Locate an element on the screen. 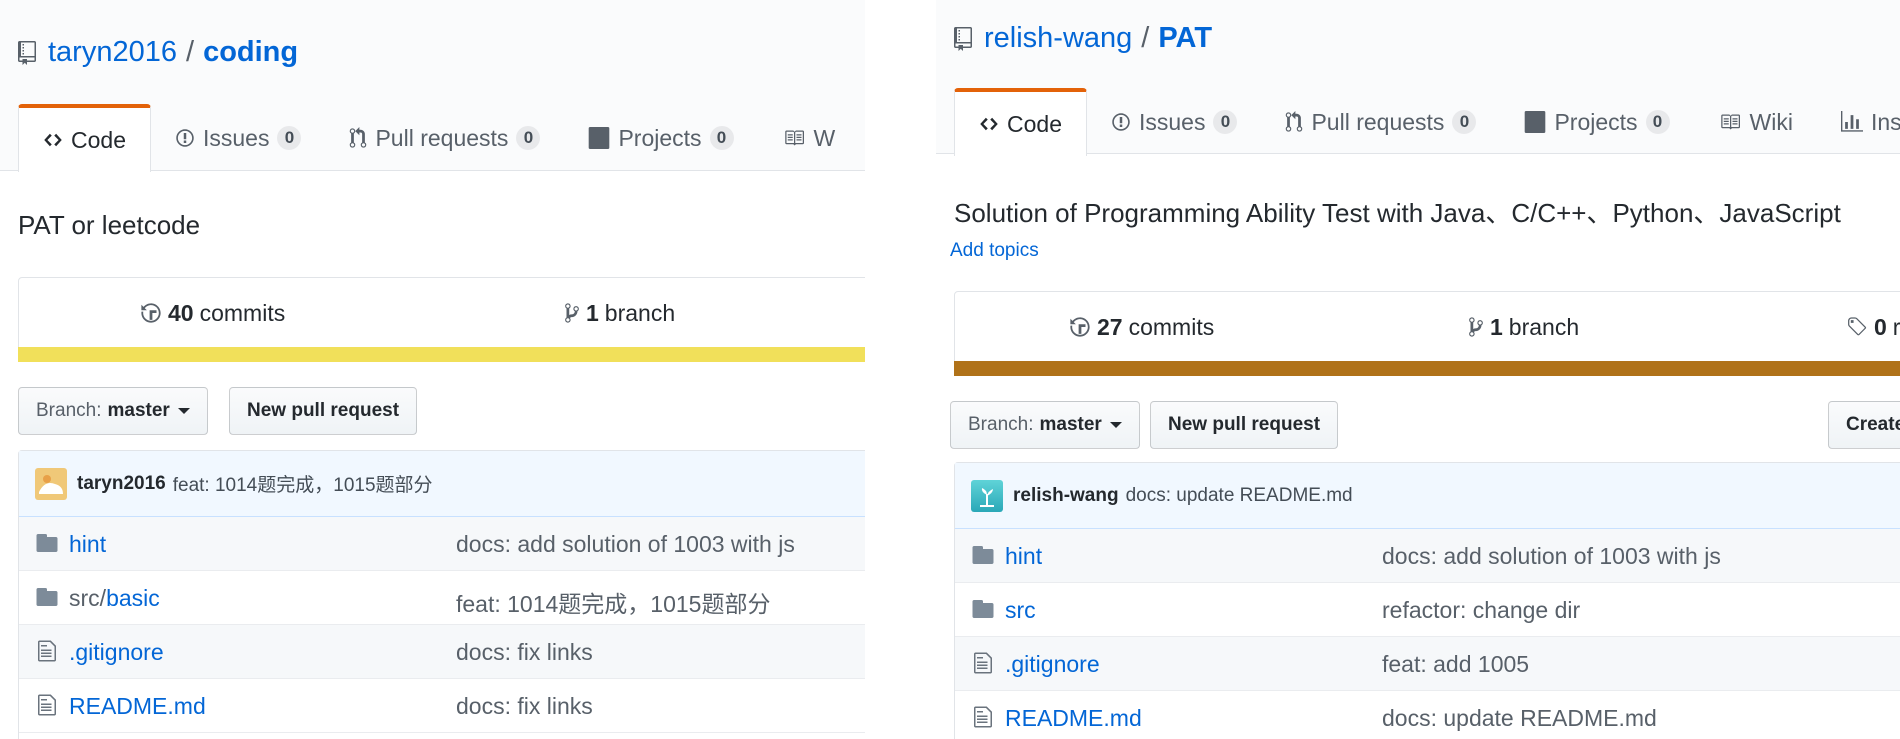 This screenshot has width=1900, height=739. file-commit-message: docs: update README.md is located at coordinates (1519, 718).